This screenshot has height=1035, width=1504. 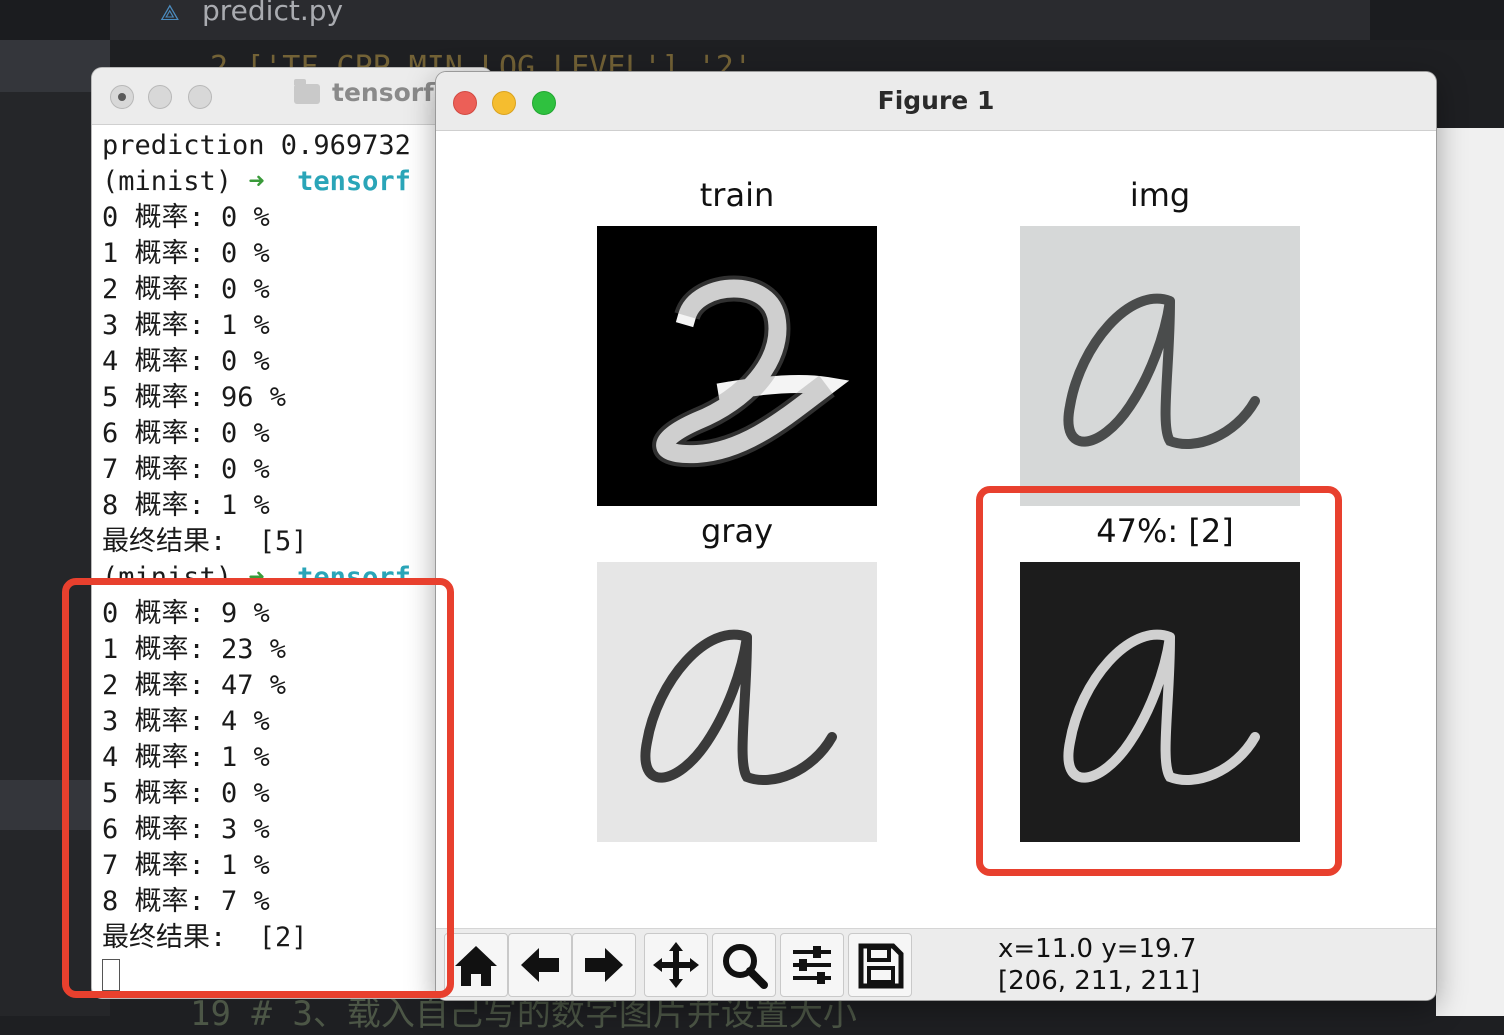 I want to click on panel-title-img: img, so click(x=1160, y=195).